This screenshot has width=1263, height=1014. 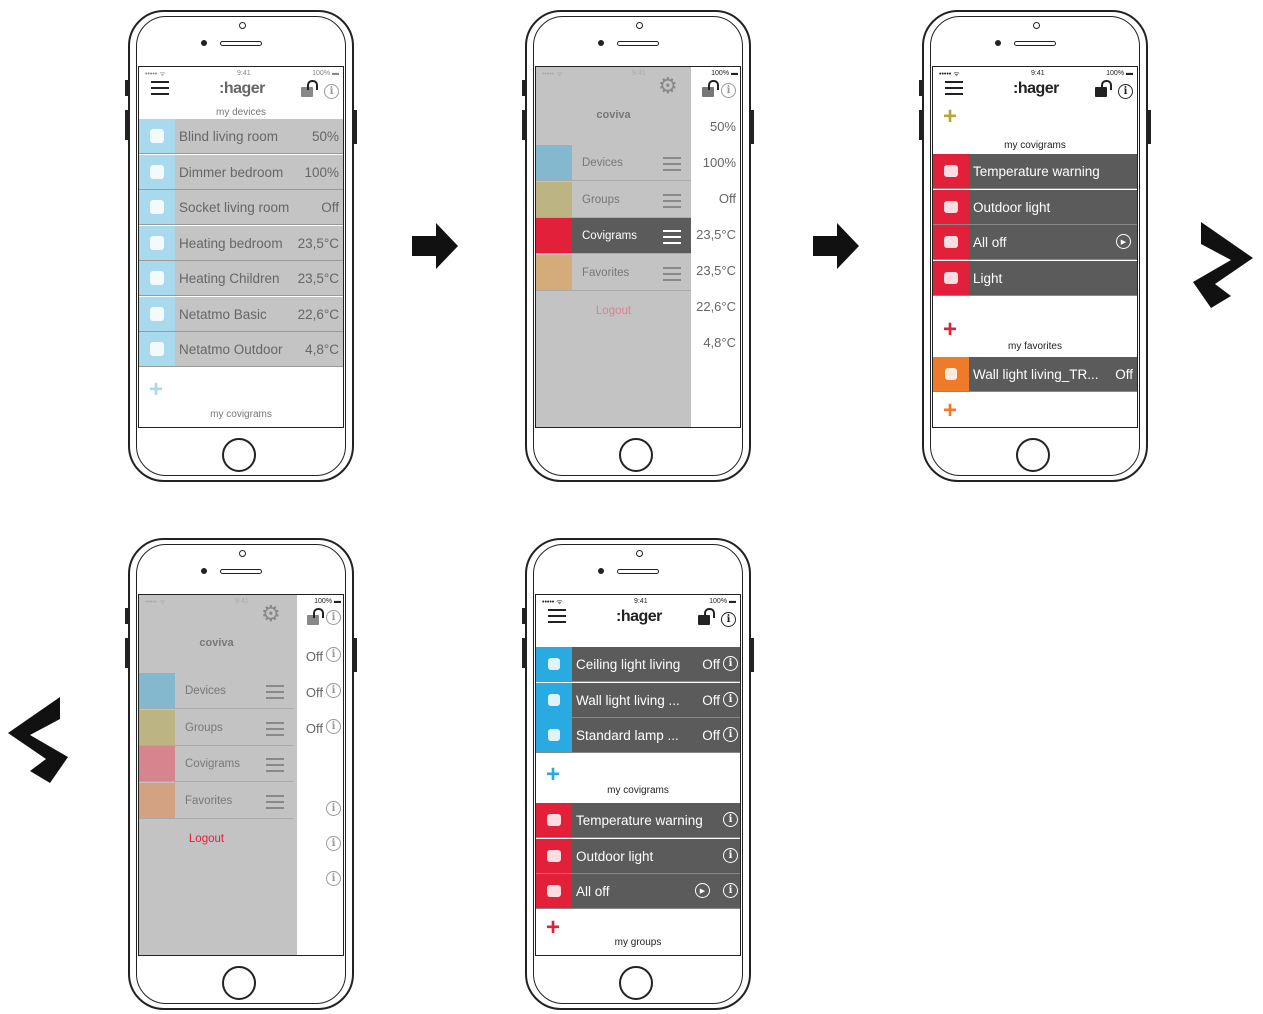 I want to click on covigram-row: All off ▶ i, so click(x=638, y=891).